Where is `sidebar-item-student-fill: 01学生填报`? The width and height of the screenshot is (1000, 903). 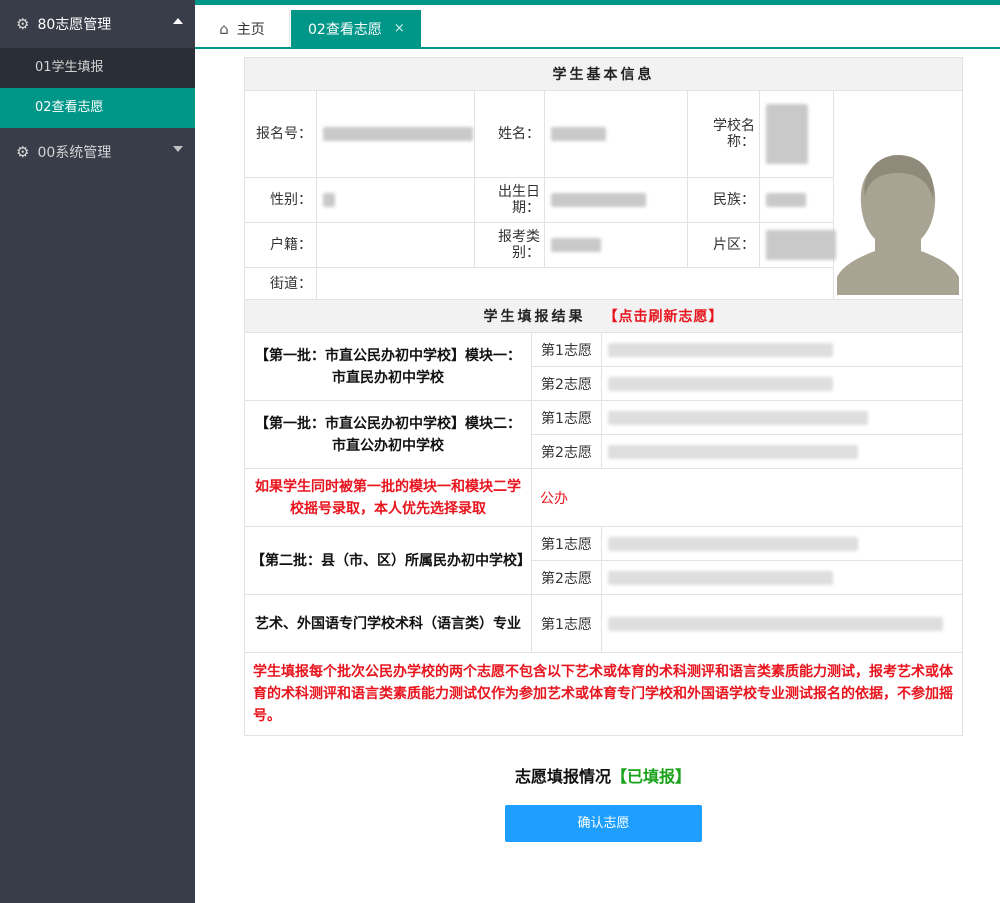 sidebar-item-student-fill: 01学生填报 is located at coordinates (97, 68).